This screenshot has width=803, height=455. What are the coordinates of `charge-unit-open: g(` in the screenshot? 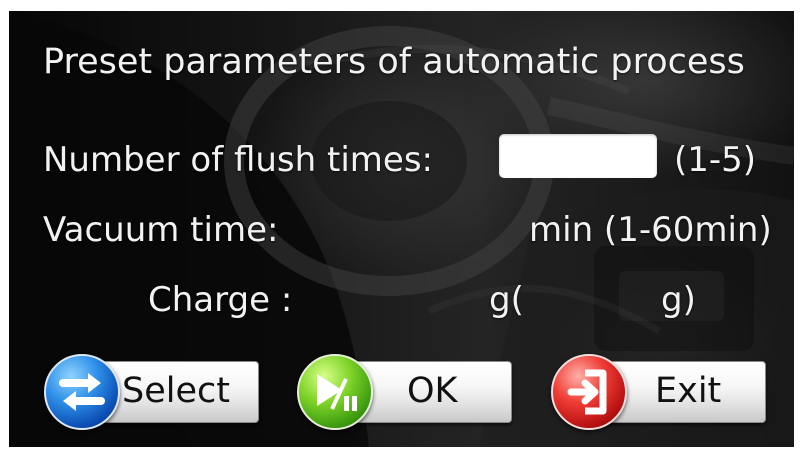 It's located at (506, 300).